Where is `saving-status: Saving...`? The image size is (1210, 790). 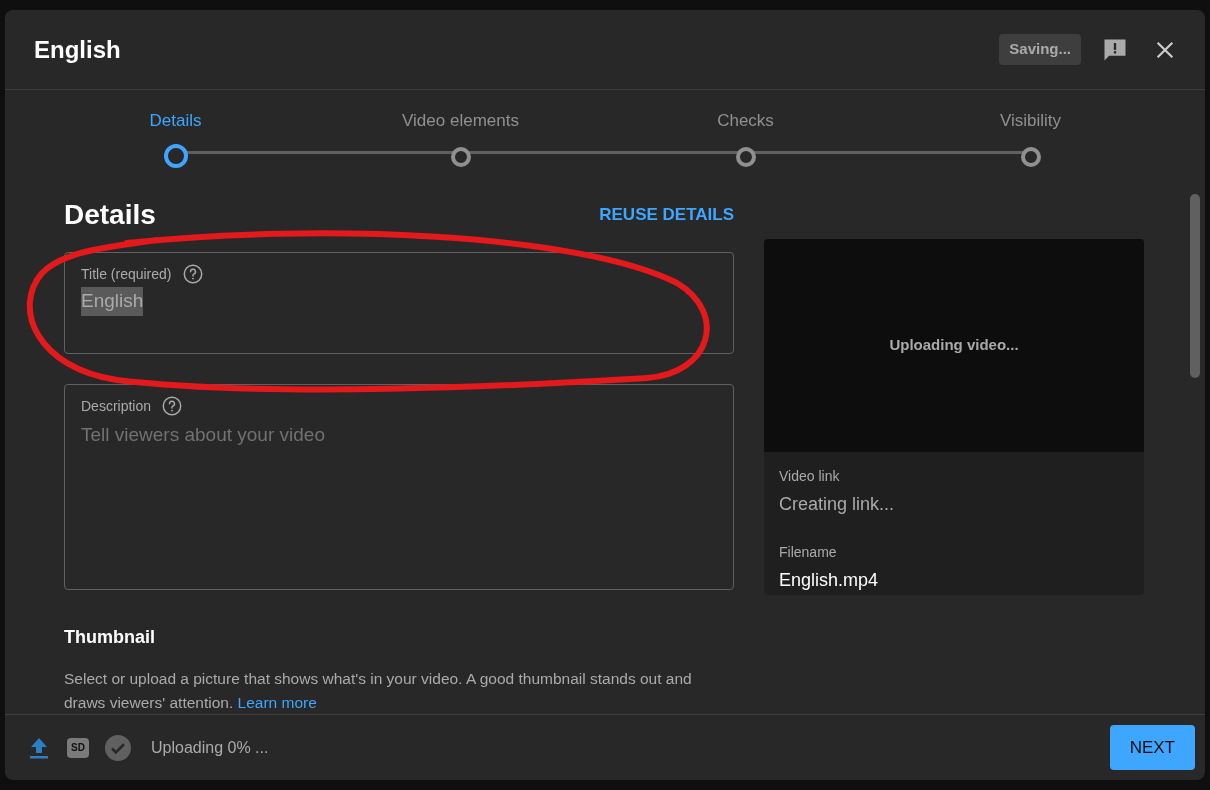 saving-status: Saving... is located at coordinates (1040, 49).